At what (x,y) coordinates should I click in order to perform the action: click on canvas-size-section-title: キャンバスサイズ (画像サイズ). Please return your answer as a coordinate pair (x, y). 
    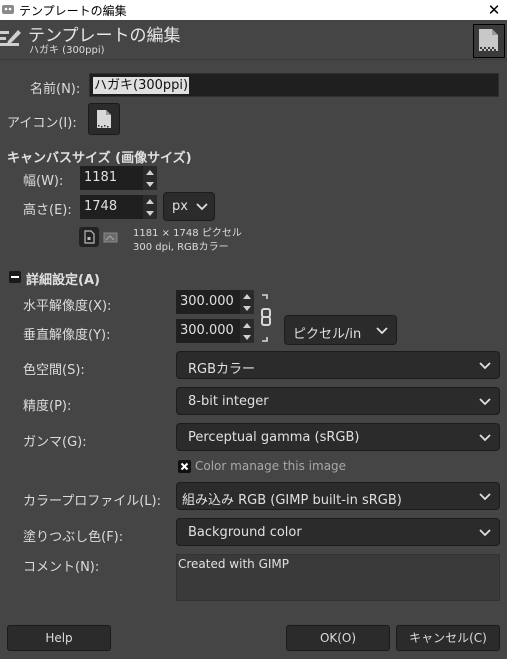
    Looking at the image, I should click on (99, 158).